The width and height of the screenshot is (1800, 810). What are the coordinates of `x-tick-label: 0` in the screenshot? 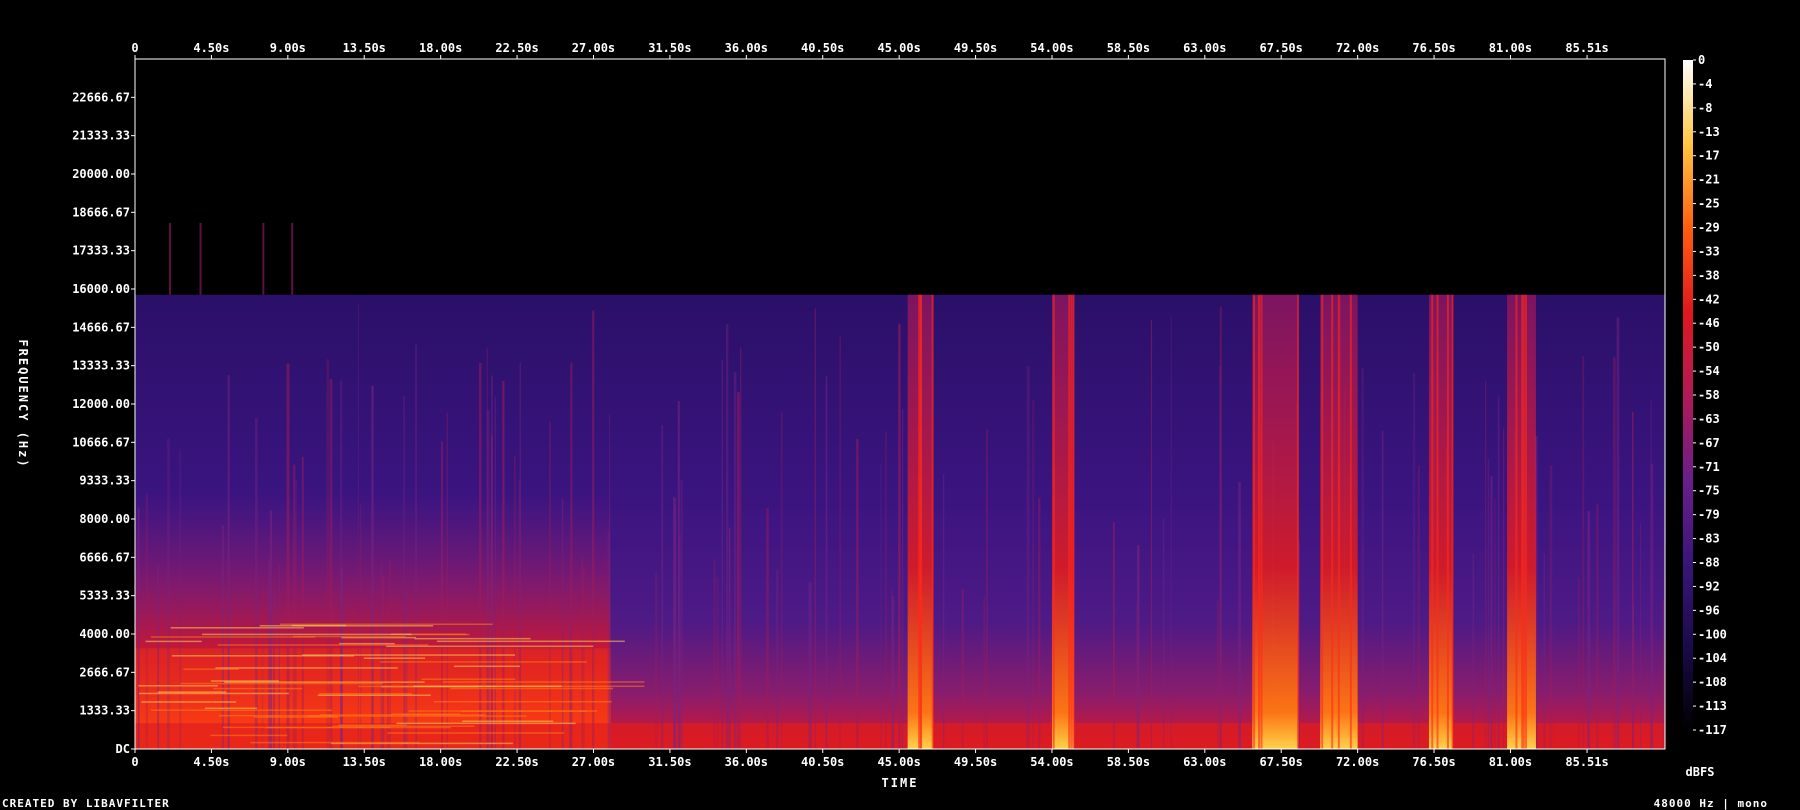 It's located at (134, 762).